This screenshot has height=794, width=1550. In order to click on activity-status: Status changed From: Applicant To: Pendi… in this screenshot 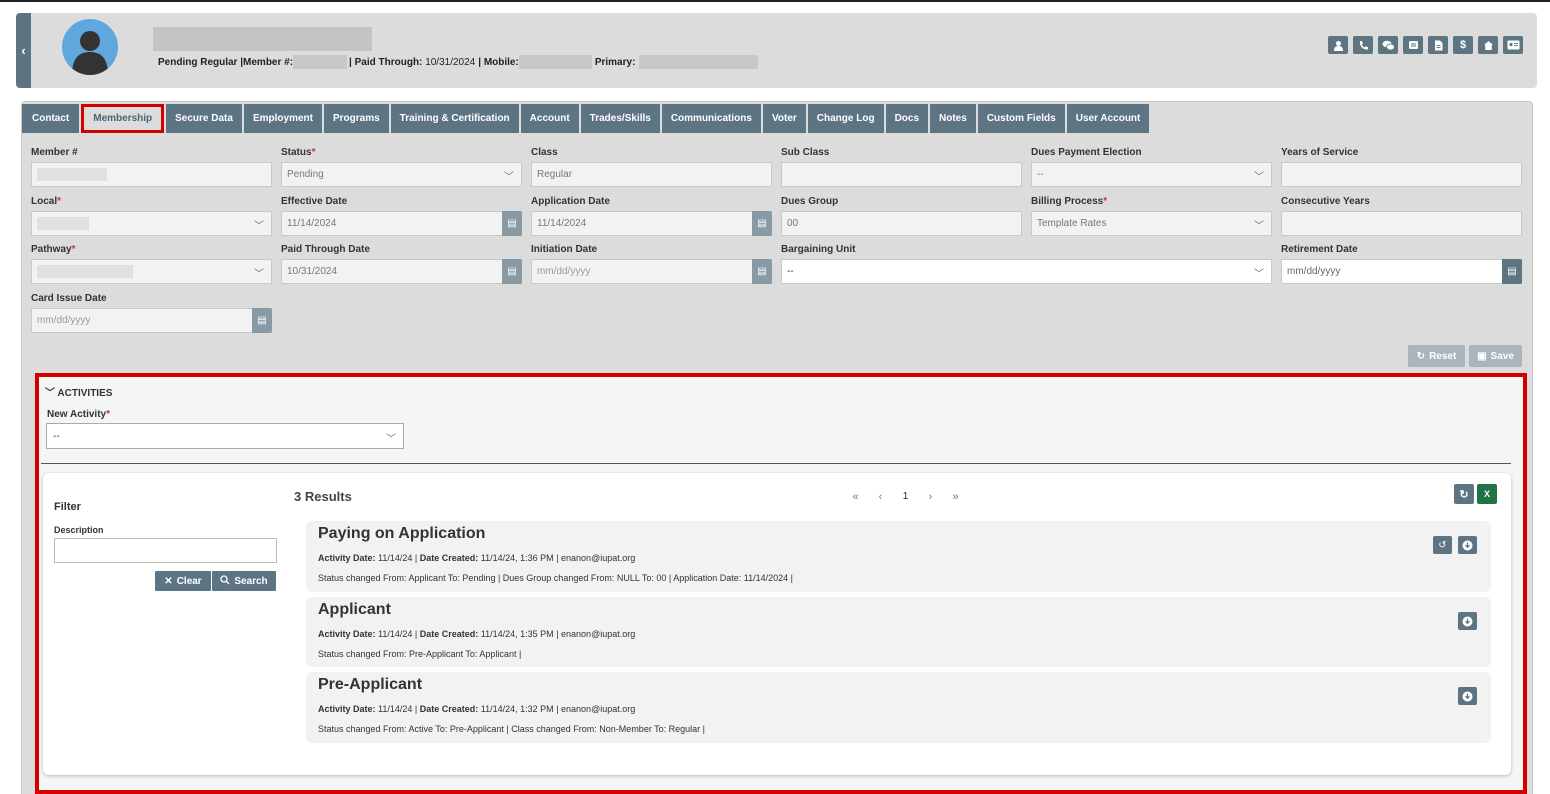, I will do `click(555, 578)`.